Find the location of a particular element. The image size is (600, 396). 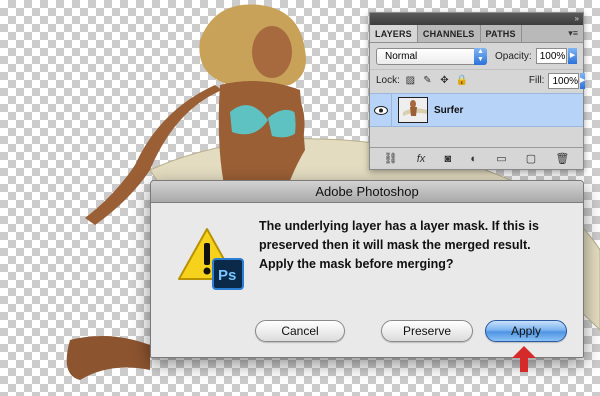

preserve-button: Preserve is located at coordinates (427, 331).